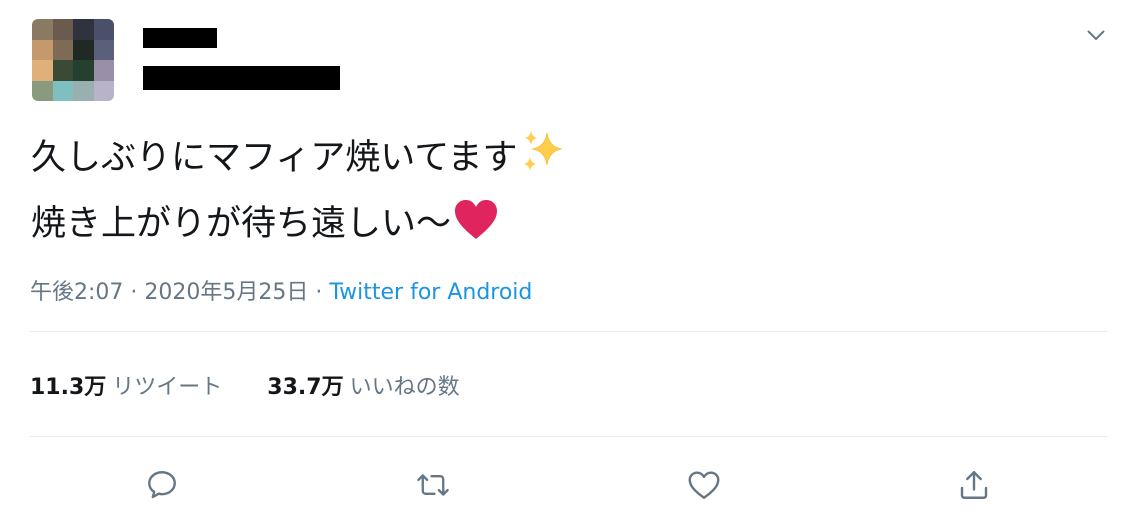 Image resolution: width=1136 pixels, height=523 pixels. Describe the element at coordinates (241, 224) in the screenshot. I see `tweet-line-2: 焼き上がりが待ち遠しい〜` at that location.